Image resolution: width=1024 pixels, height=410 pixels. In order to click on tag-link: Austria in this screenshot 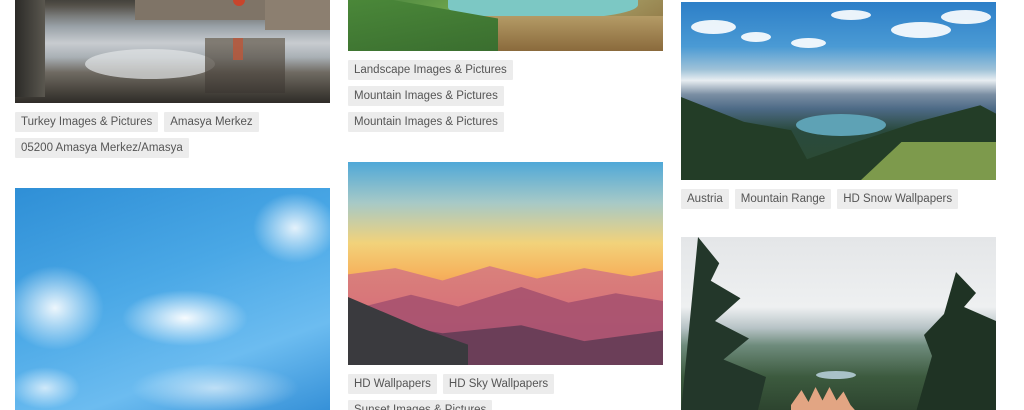, I will do `click(705, 199)`.